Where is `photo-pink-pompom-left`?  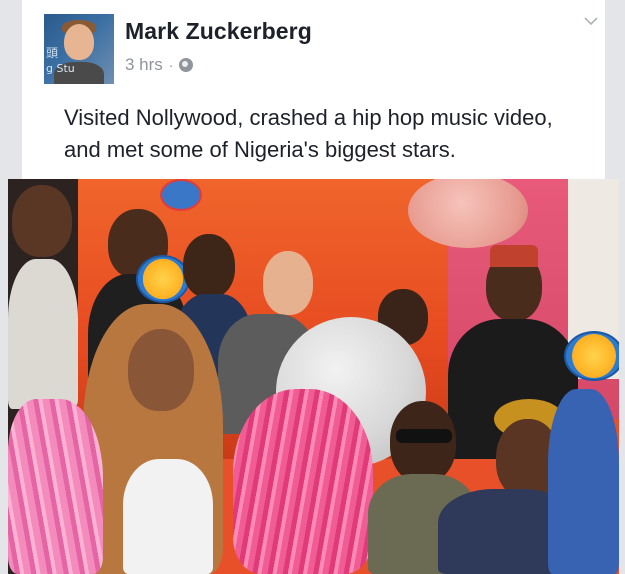 photo-pink-pompom-left is located at coordinates (55, 486).